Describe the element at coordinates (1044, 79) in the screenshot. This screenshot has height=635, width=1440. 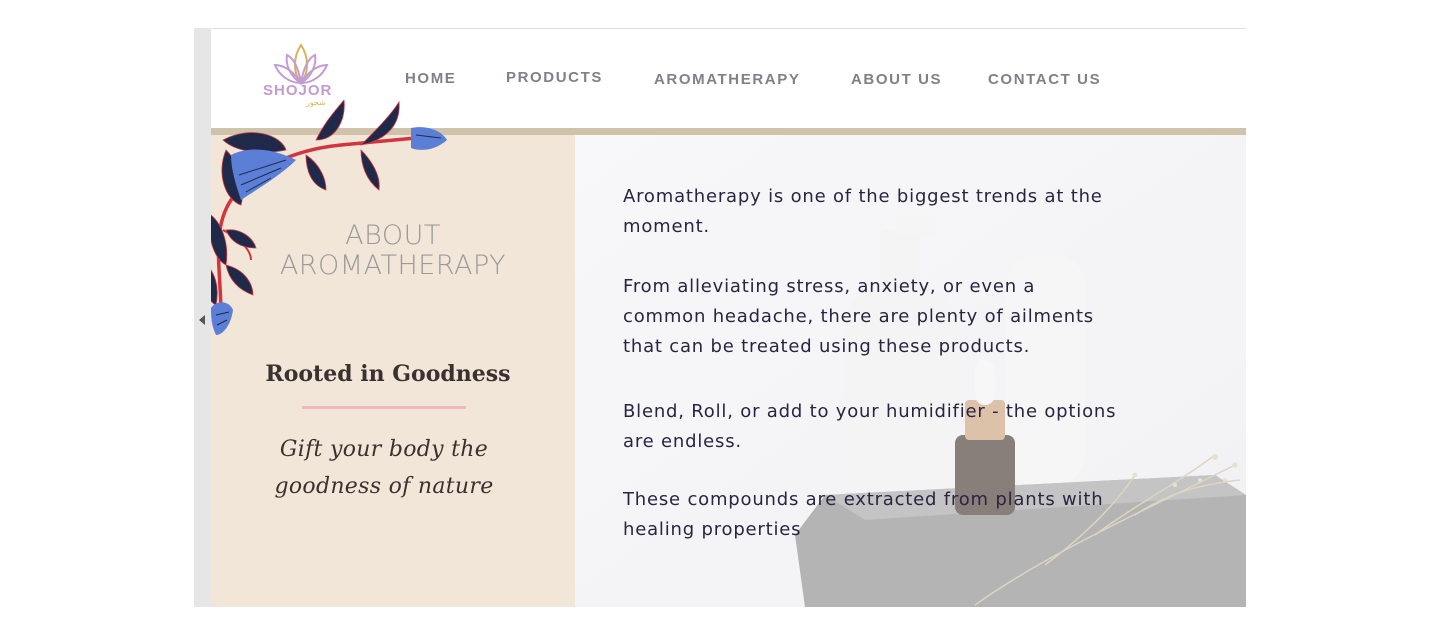
I see `nav-contact-us: CONTACT US` at that location.